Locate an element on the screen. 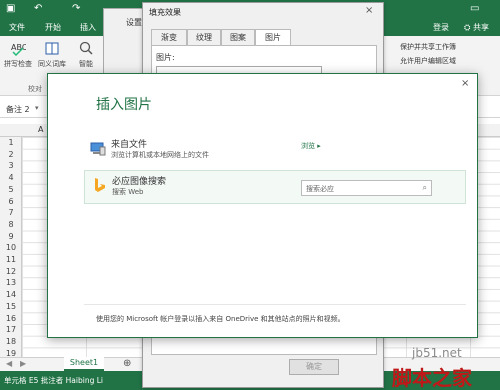 The width and height of the screenshot is (500, 390). arrow-right-icon: ▸ is located at coordinates (319, 146).